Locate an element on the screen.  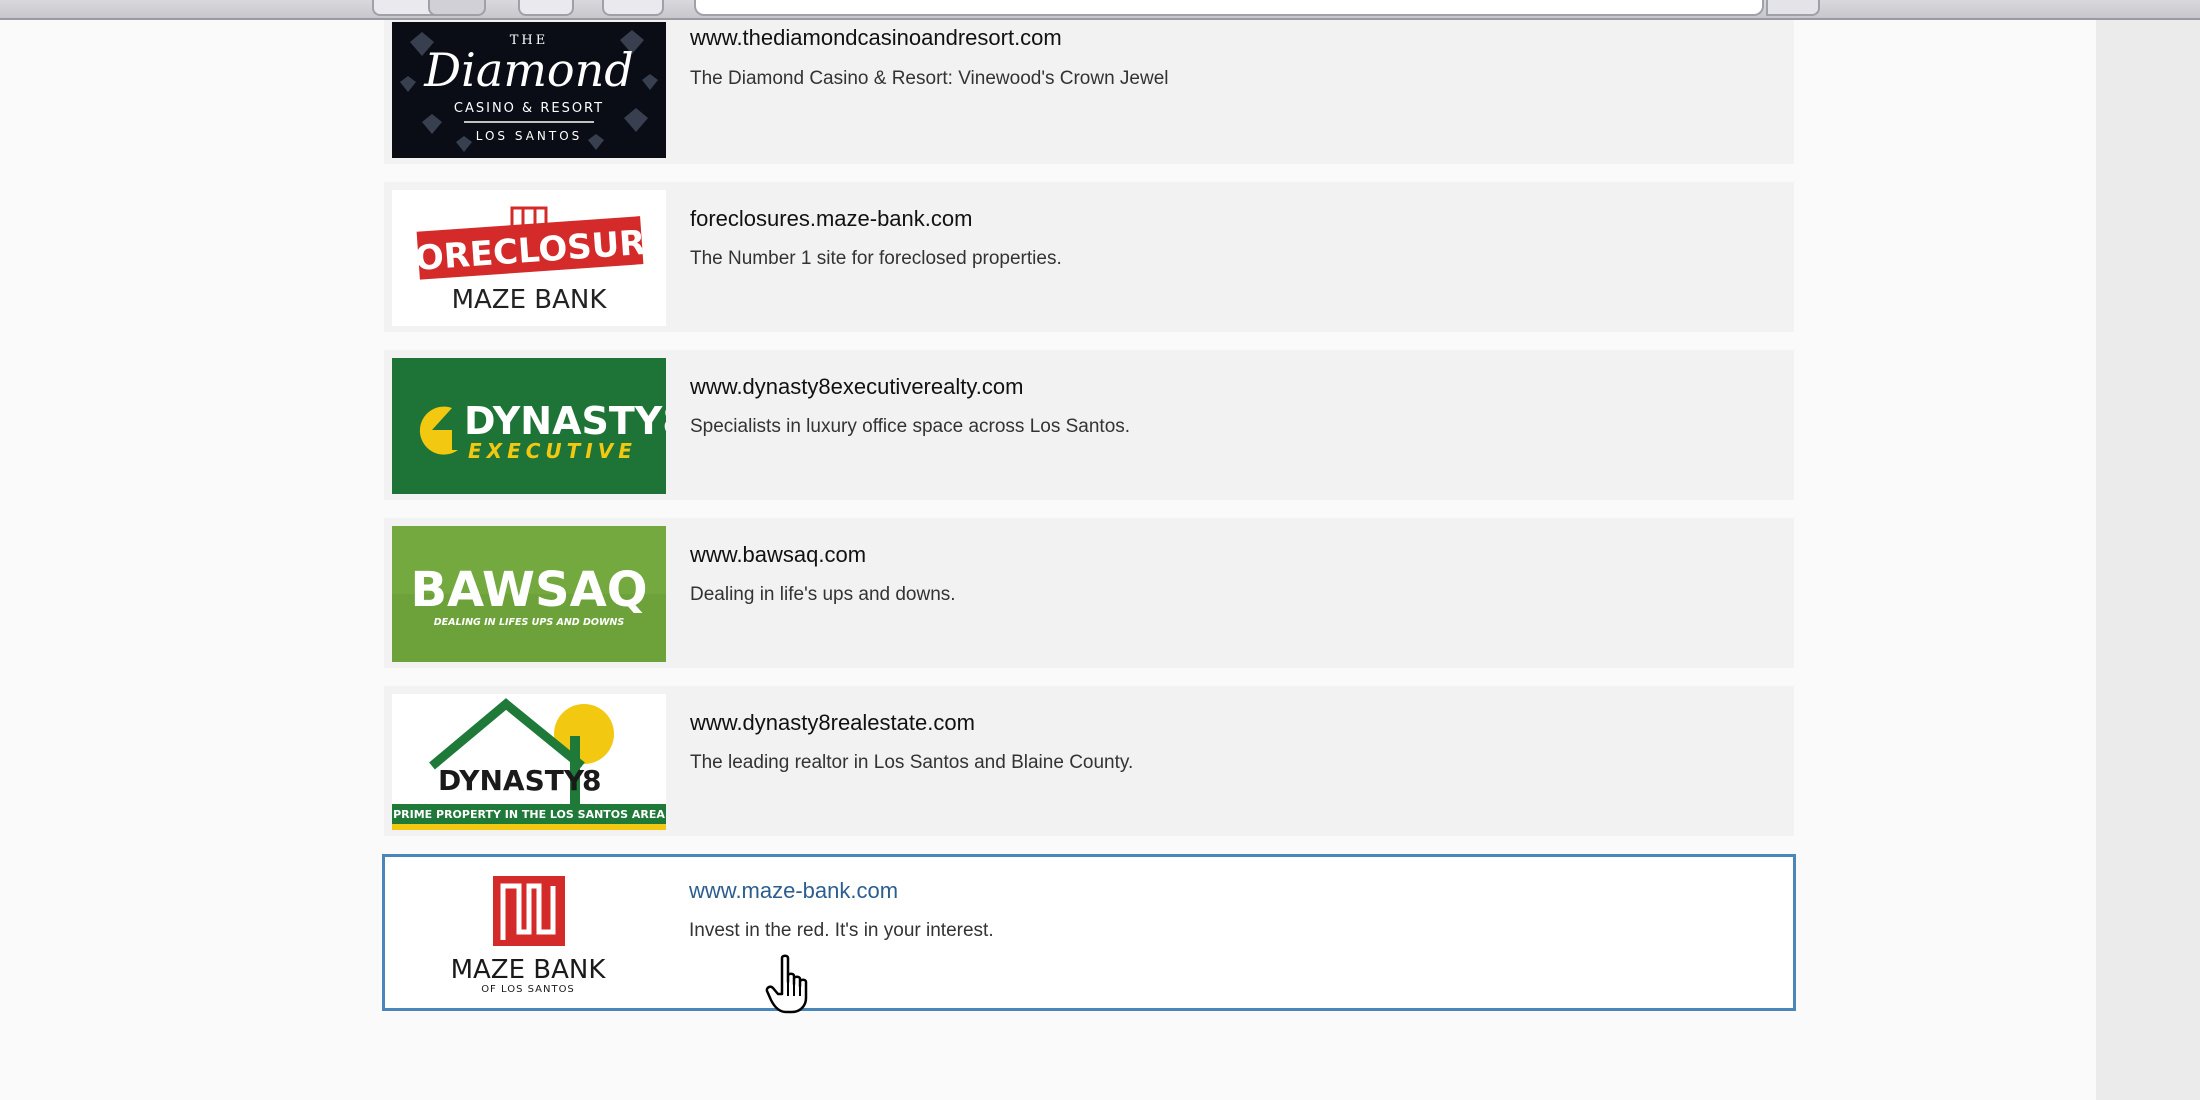
result-url: www.maze-bank.com is located at coordinates (793, 891).